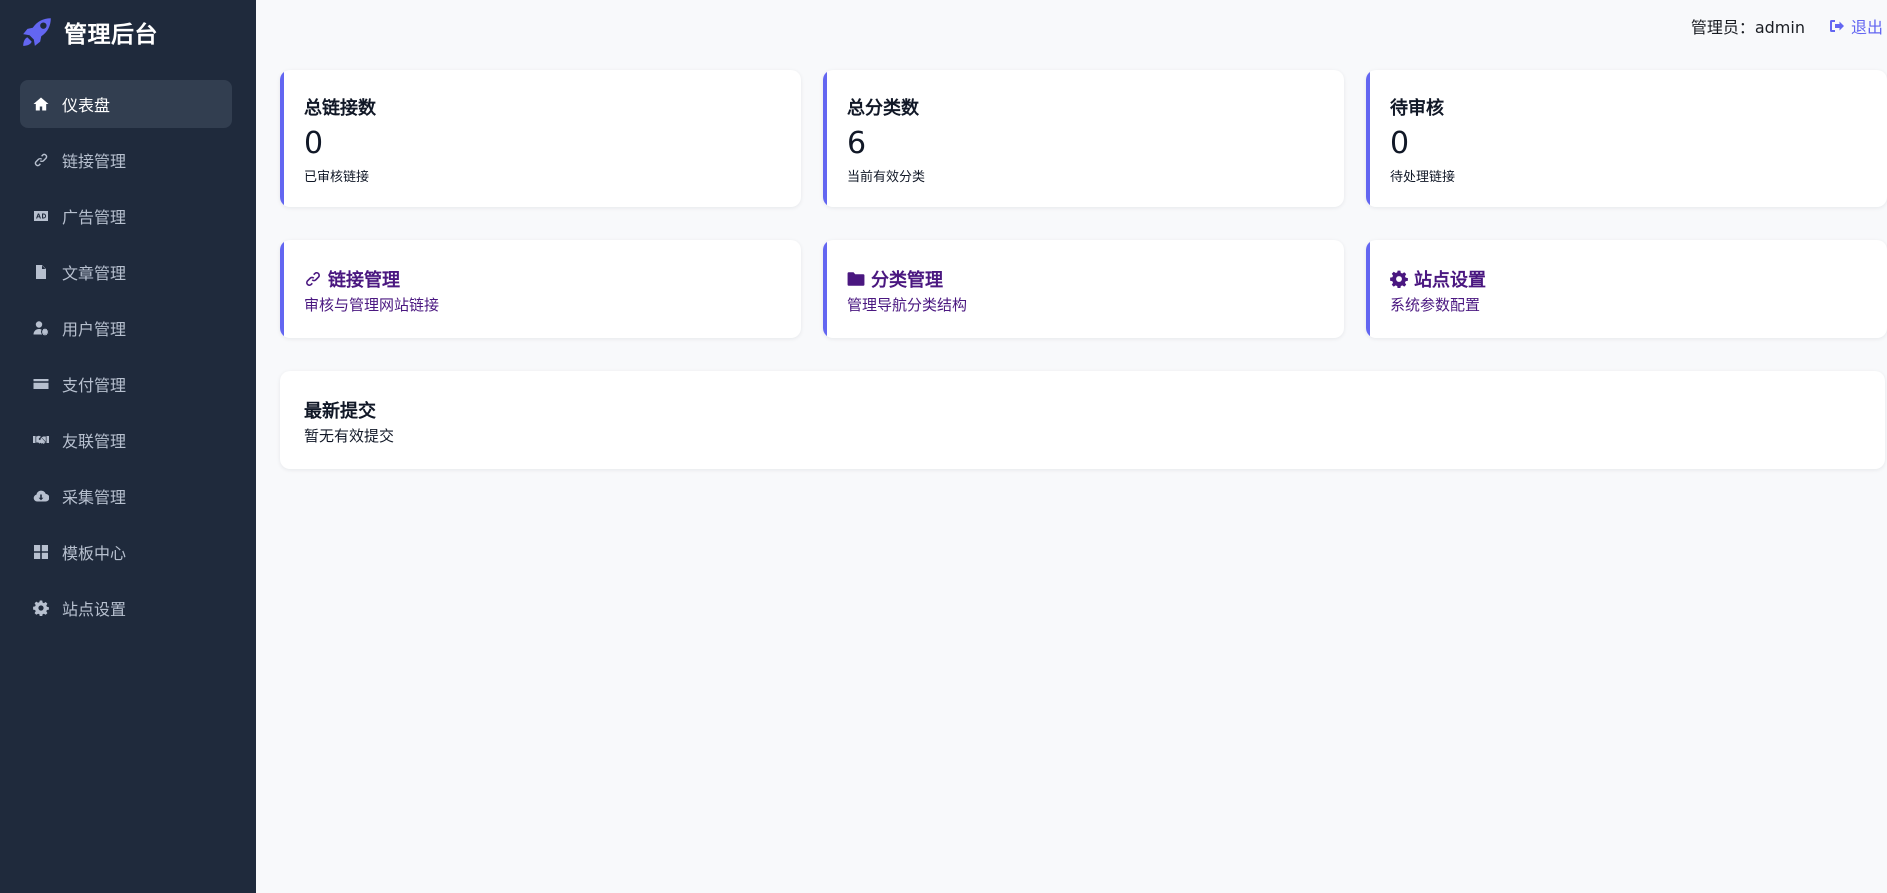 This screenshot has height=893, width=1887. Describe the element at coordinates (94, 385) in the screenshot. I see `sidebar-item-label: 支付管理` at that location.